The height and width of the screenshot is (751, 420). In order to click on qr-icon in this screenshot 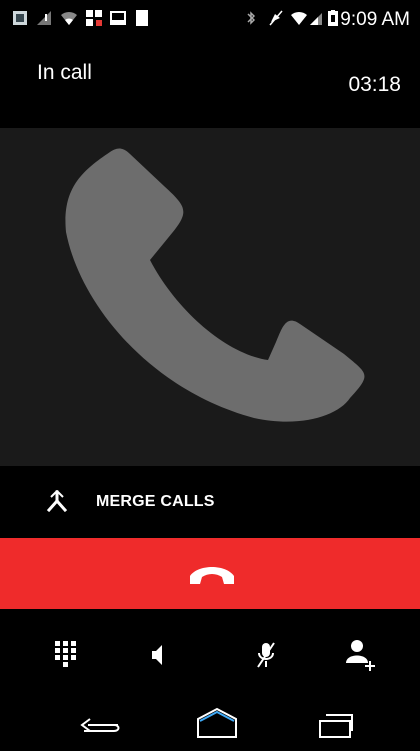, I will do `click(94, 18)`.